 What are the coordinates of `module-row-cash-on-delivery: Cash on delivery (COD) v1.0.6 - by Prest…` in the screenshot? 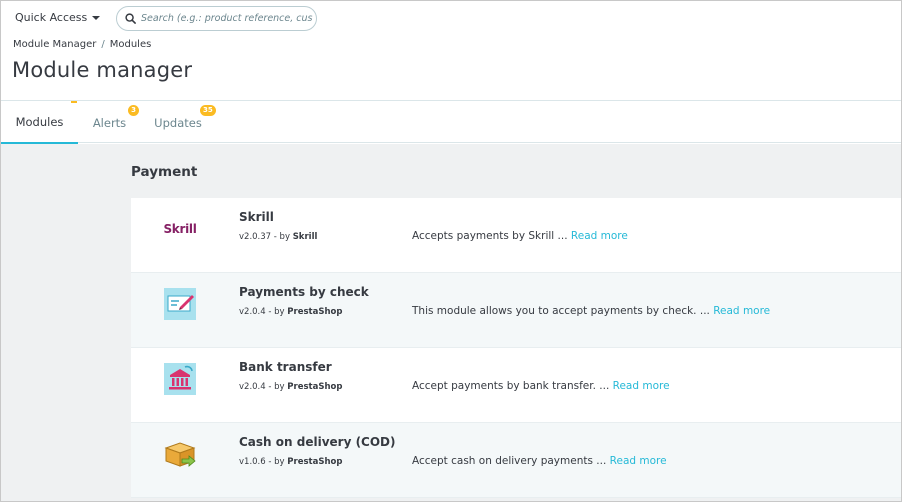 It's located at (516, 460).